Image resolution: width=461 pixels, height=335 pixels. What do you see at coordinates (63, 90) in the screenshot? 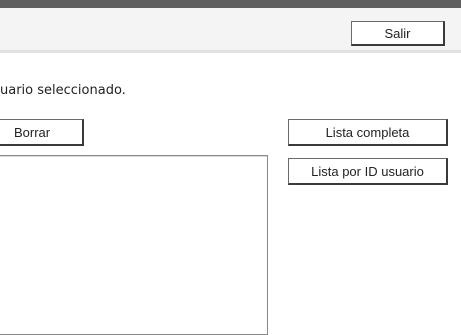
I see `status-message: uario seleccionado.` at bounding box center [63, 90].